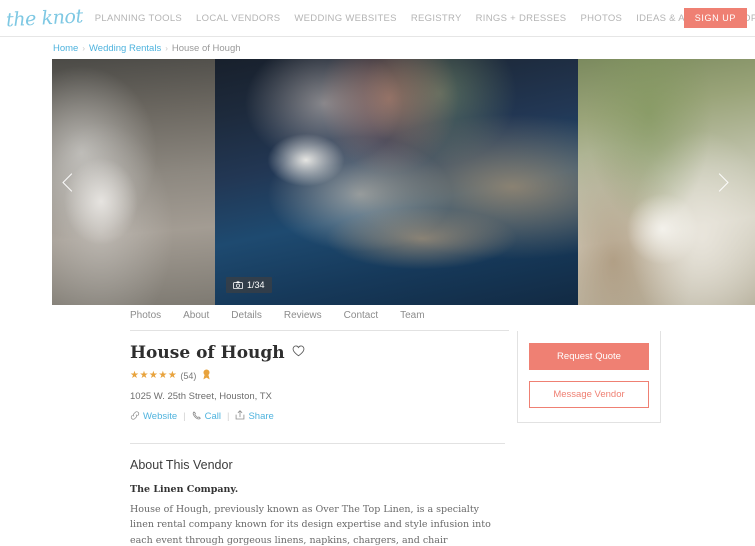  I want to click on about-heading: About This Vendor, so click(181, 465).